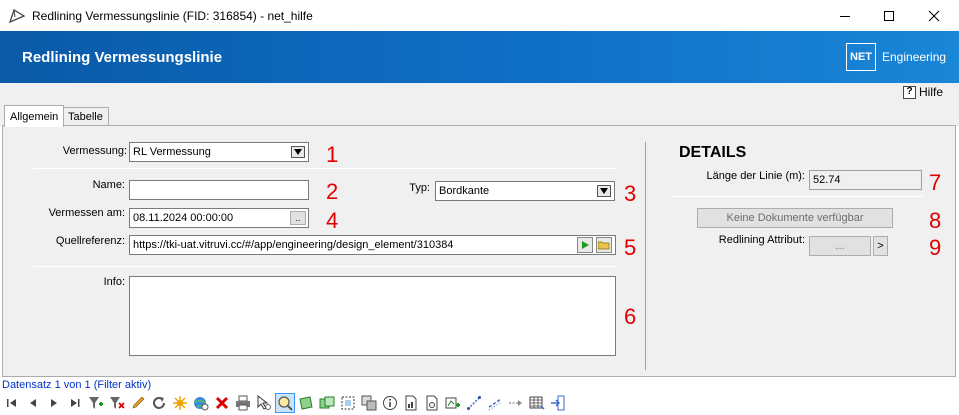 The image size is (959, 415). Describe the element at coordinates (327, 403) in the screenshot. I see `shape-multi-icon` at that location.